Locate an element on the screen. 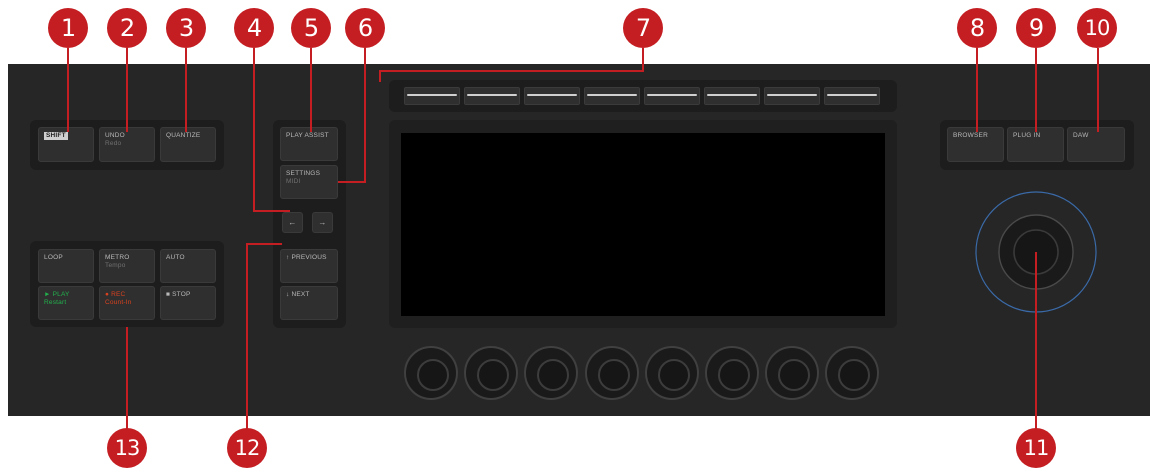  callout-1: 1 is located at coordinates (68, 28).